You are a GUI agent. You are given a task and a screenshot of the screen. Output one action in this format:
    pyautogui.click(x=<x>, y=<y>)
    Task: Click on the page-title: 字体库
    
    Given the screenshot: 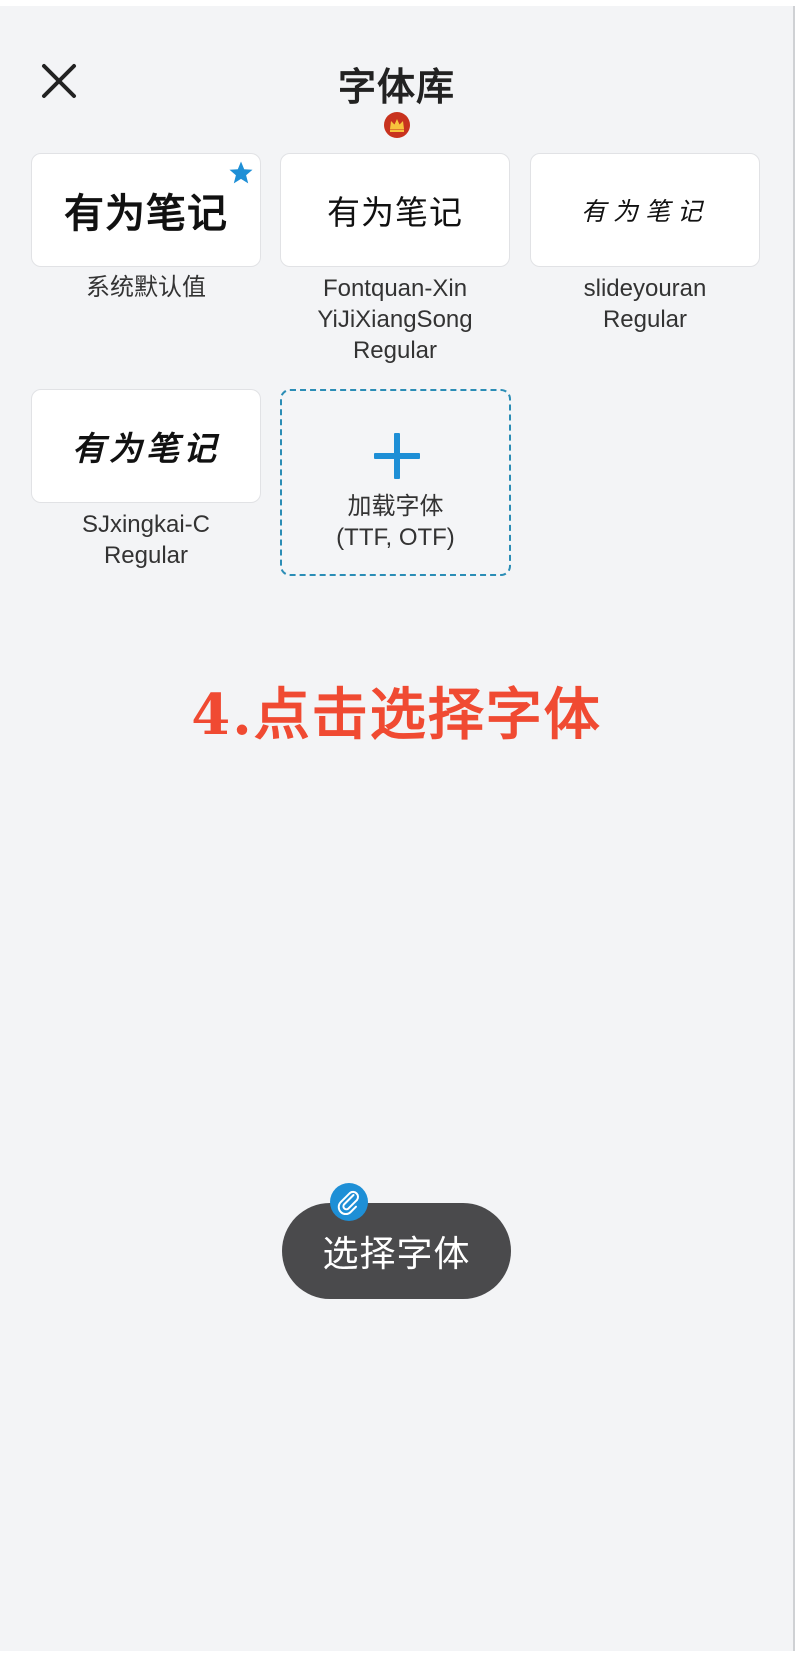 What is the action you would take?
    pyautogui.click(x=396, y=87)
    